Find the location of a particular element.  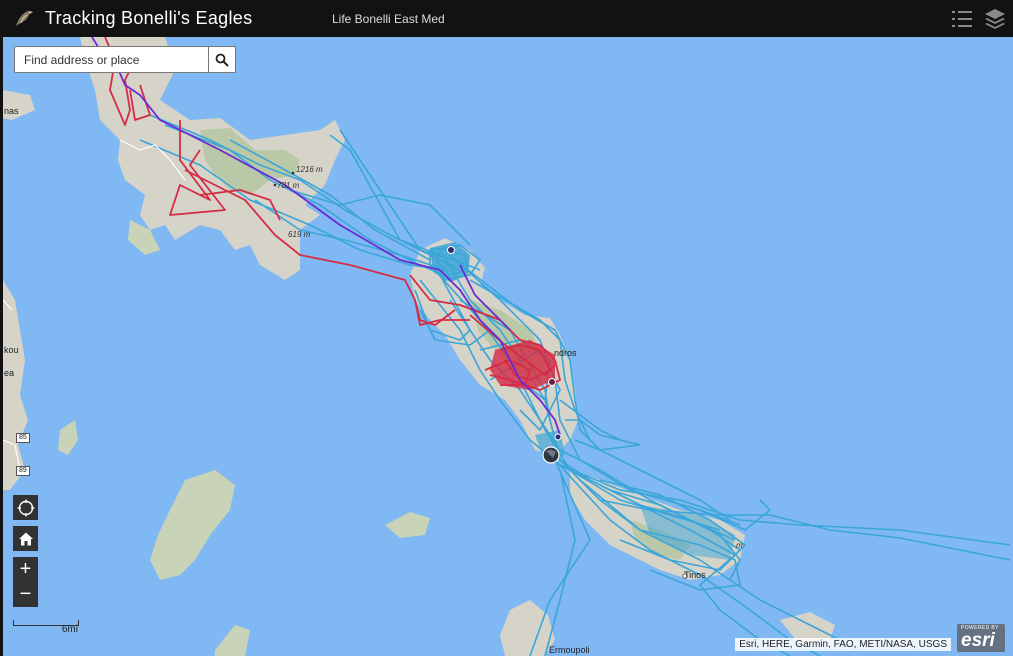

elevation-label-2: 781 m is located at coordinates (288, 185).